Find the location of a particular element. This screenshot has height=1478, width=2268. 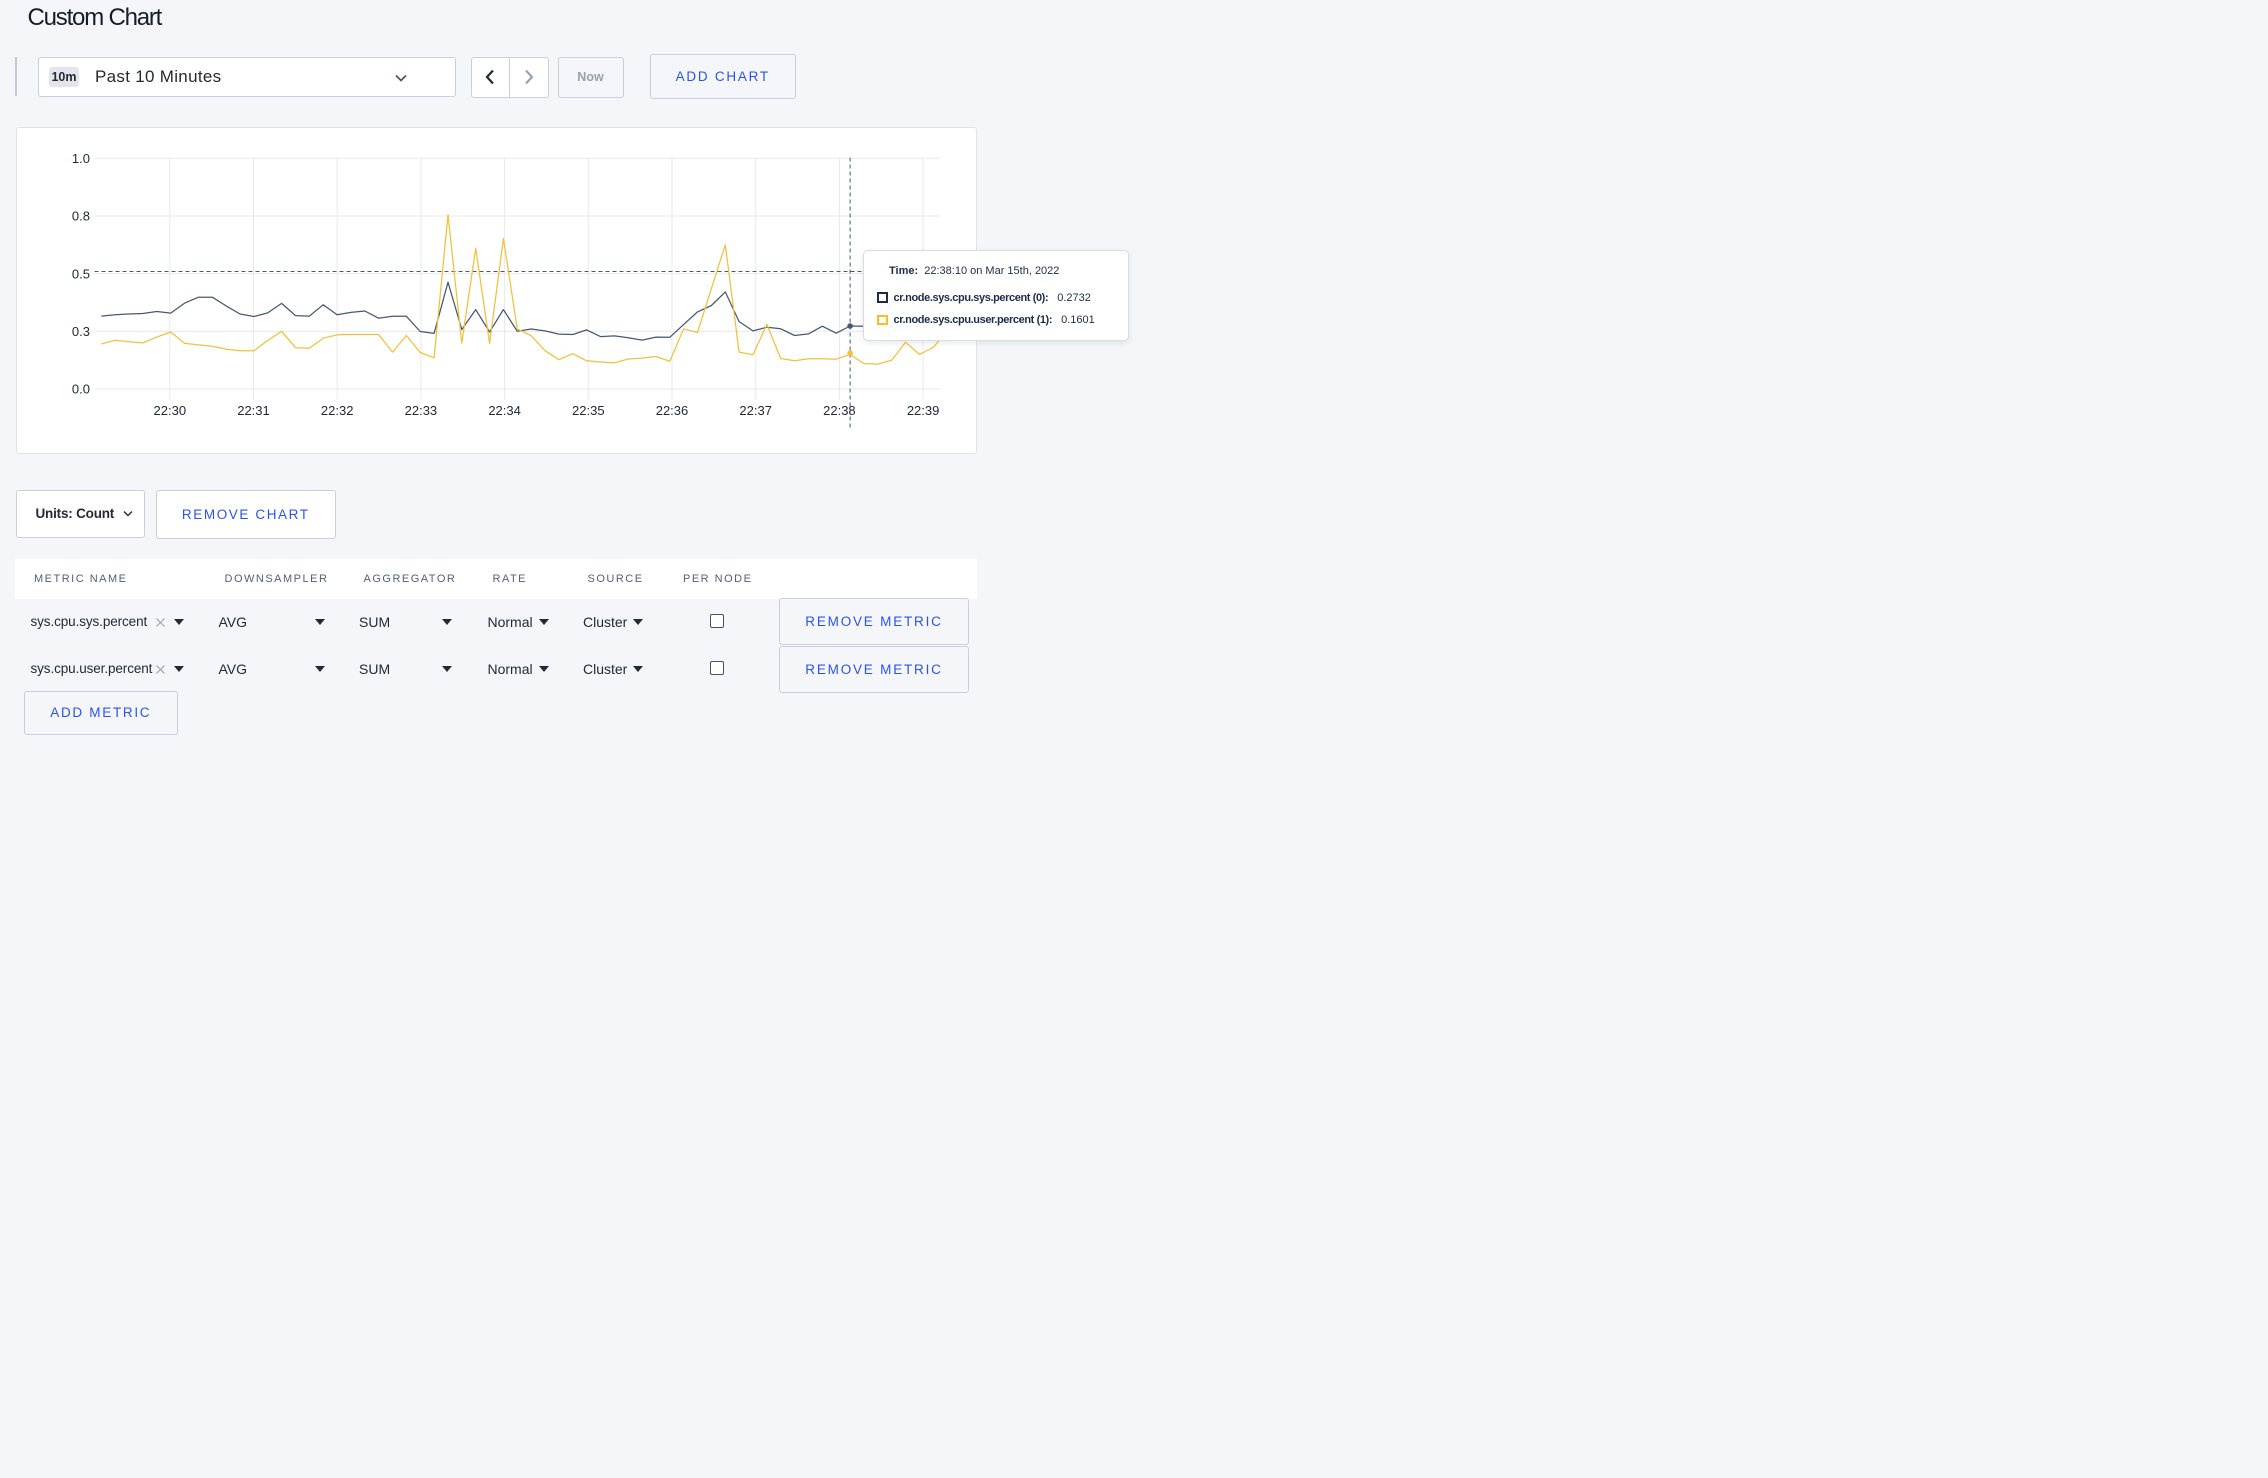

svg-text: 0.8 is located at coordinates (81, 215).